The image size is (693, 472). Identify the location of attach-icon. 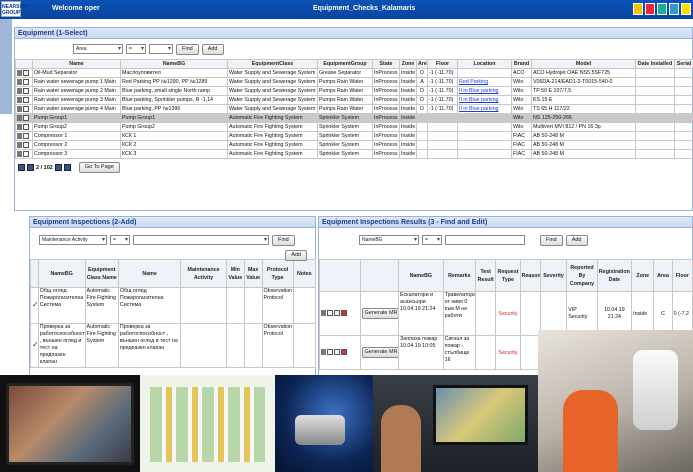
(337, 313).